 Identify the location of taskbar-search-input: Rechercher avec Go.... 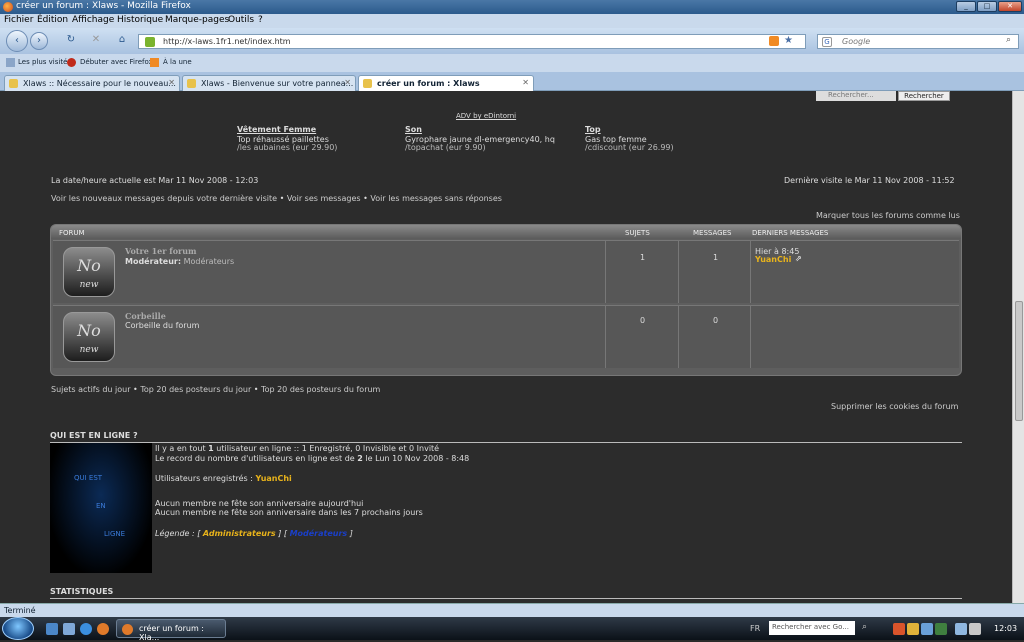
(812, 628).